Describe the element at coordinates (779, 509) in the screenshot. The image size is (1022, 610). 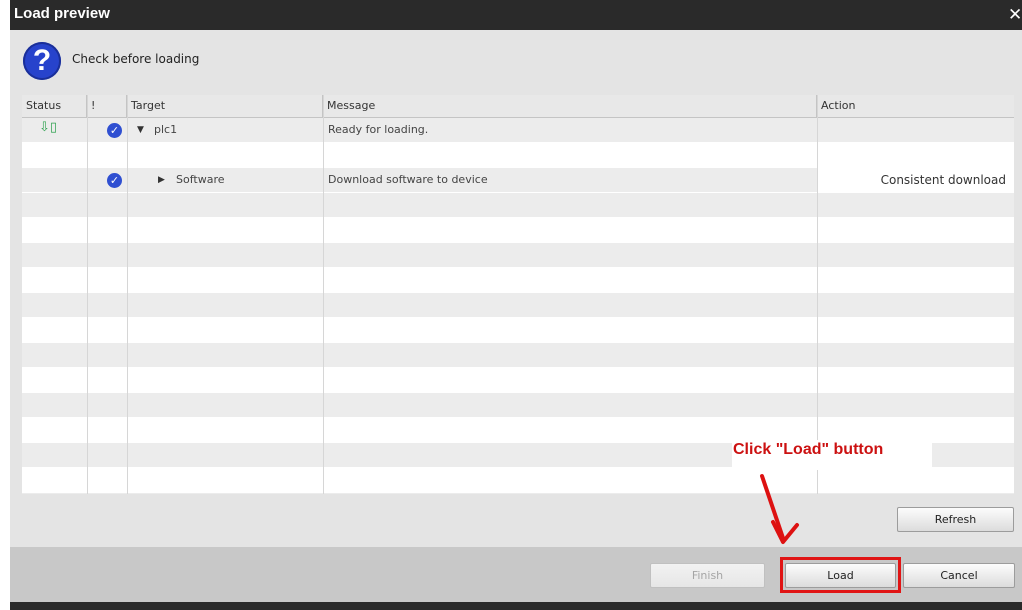
I see `arrow-down-icon` at that location.